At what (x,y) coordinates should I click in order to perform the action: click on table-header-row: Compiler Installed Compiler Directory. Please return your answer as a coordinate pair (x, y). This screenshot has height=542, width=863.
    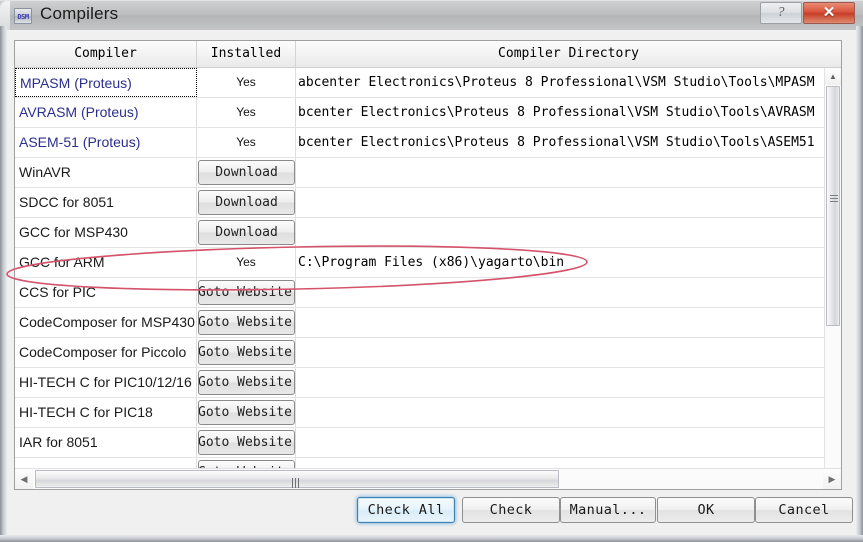
    Looking at the image, I should click on (428, 54).